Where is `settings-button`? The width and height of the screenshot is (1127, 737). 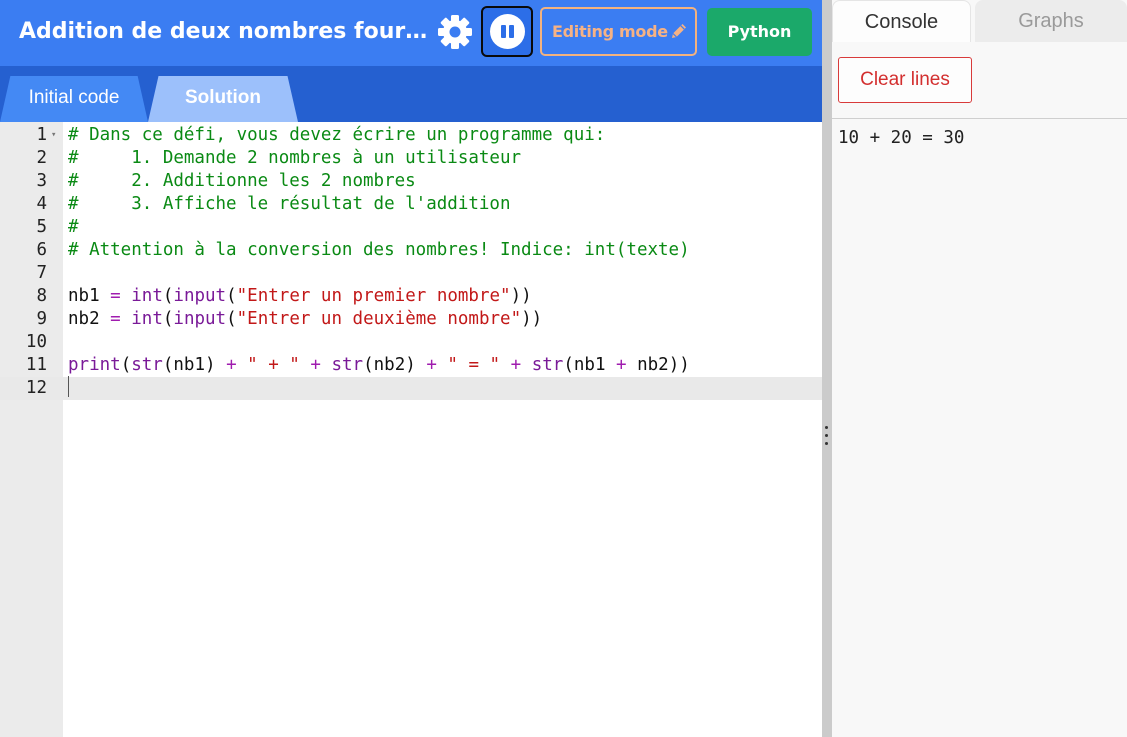
settings-button is located at coordinates (455, 32).